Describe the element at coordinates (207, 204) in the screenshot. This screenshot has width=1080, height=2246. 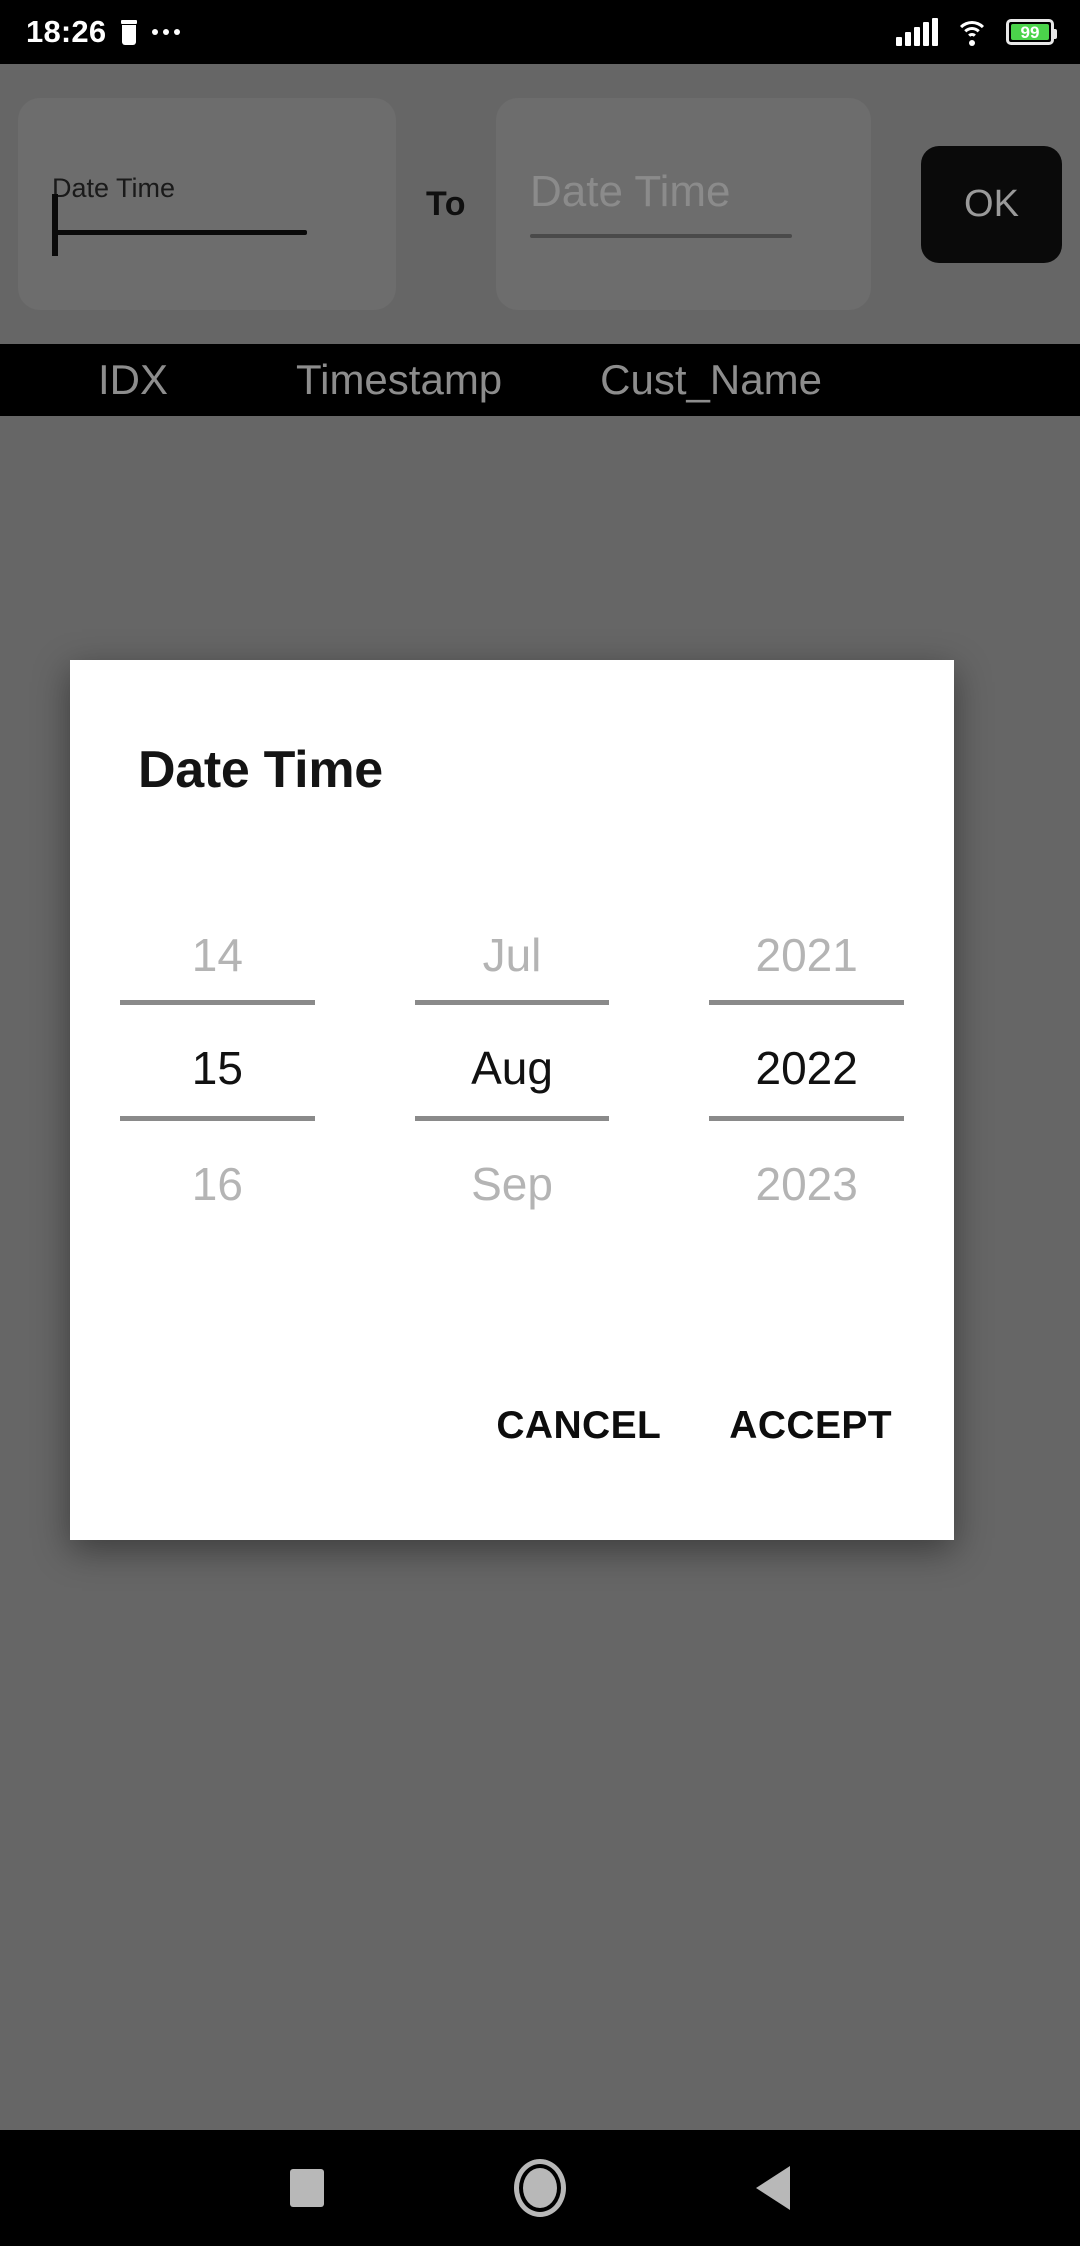
I see `from-date-field: Date Time` at that location.